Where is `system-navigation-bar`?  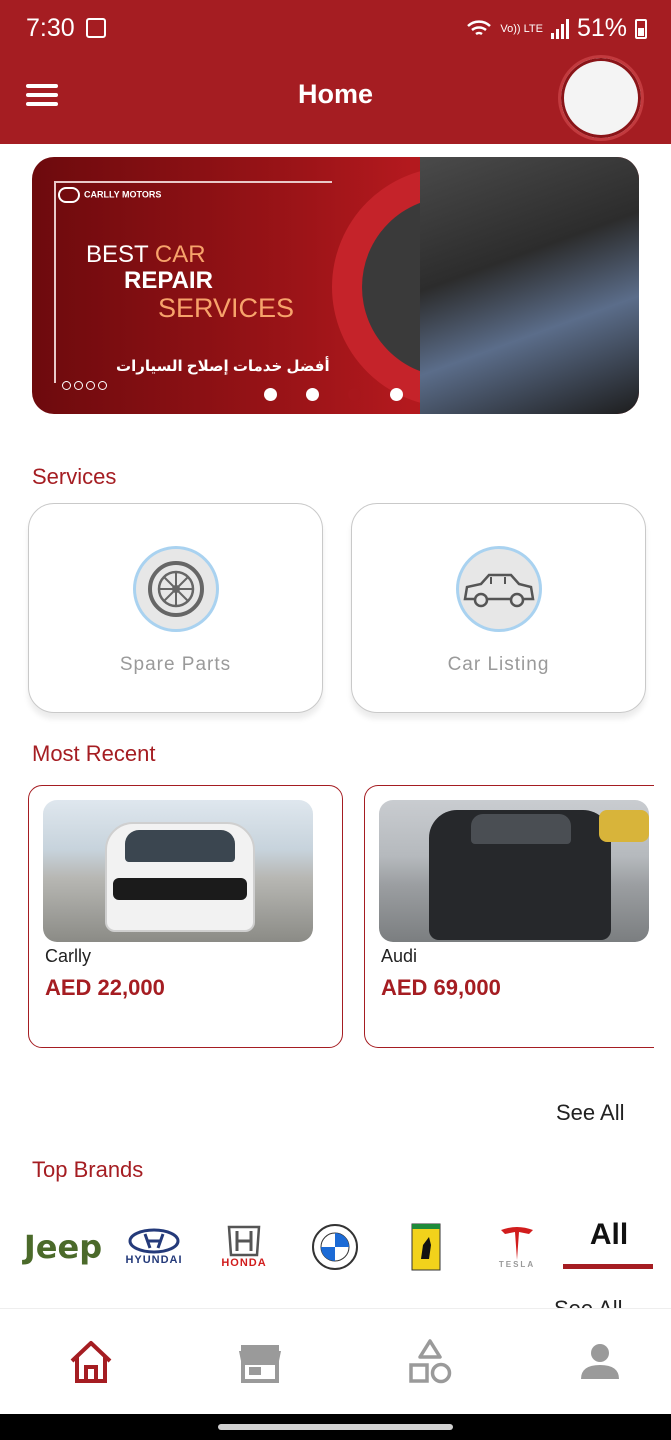
system-navigation-bar is located at coordinates (335, 1427).